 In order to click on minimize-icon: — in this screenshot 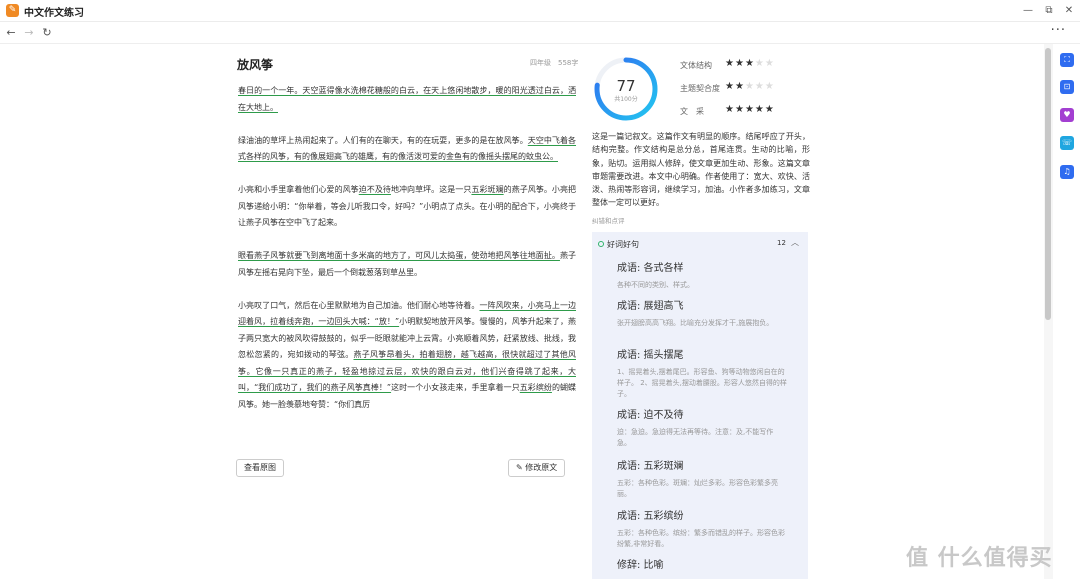, I will do `click(1028, 10)`.